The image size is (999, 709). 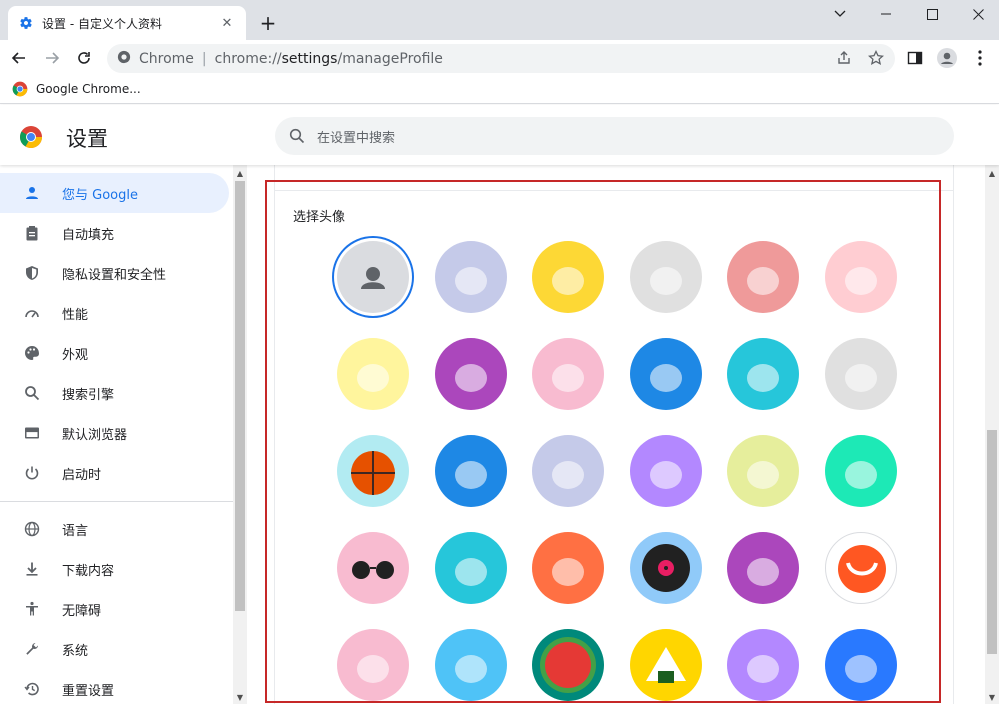 I want to click on avatar-option-elephant, so click(x=763, y=277).